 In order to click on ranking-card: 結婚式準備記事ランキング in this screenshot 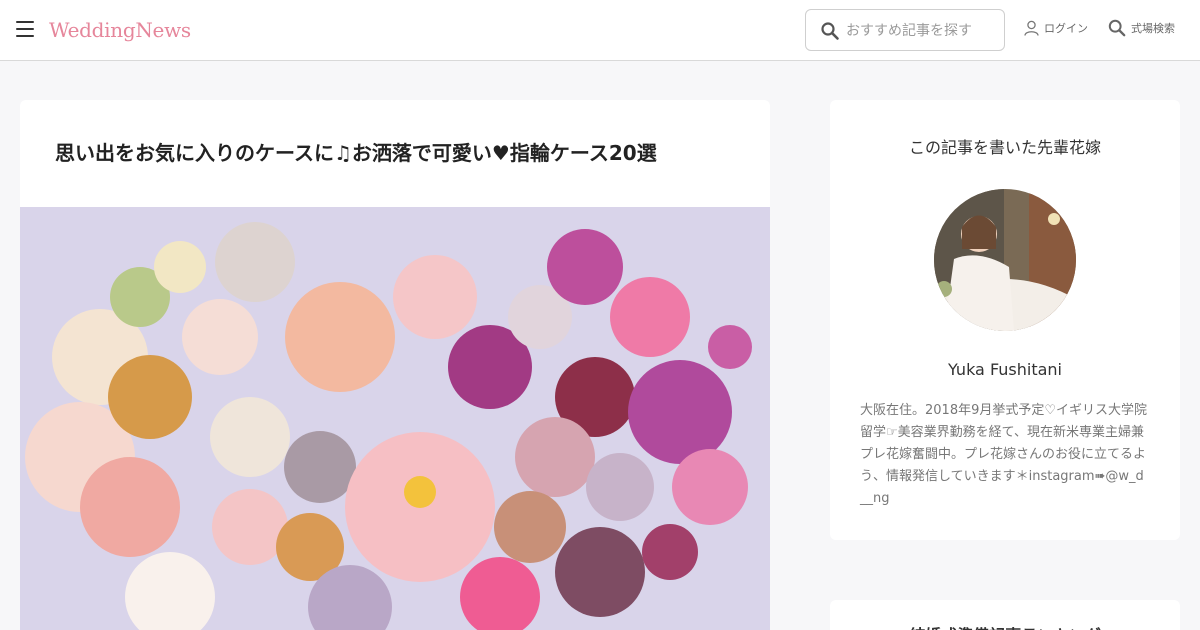, I will do `click(1005, 615)`.